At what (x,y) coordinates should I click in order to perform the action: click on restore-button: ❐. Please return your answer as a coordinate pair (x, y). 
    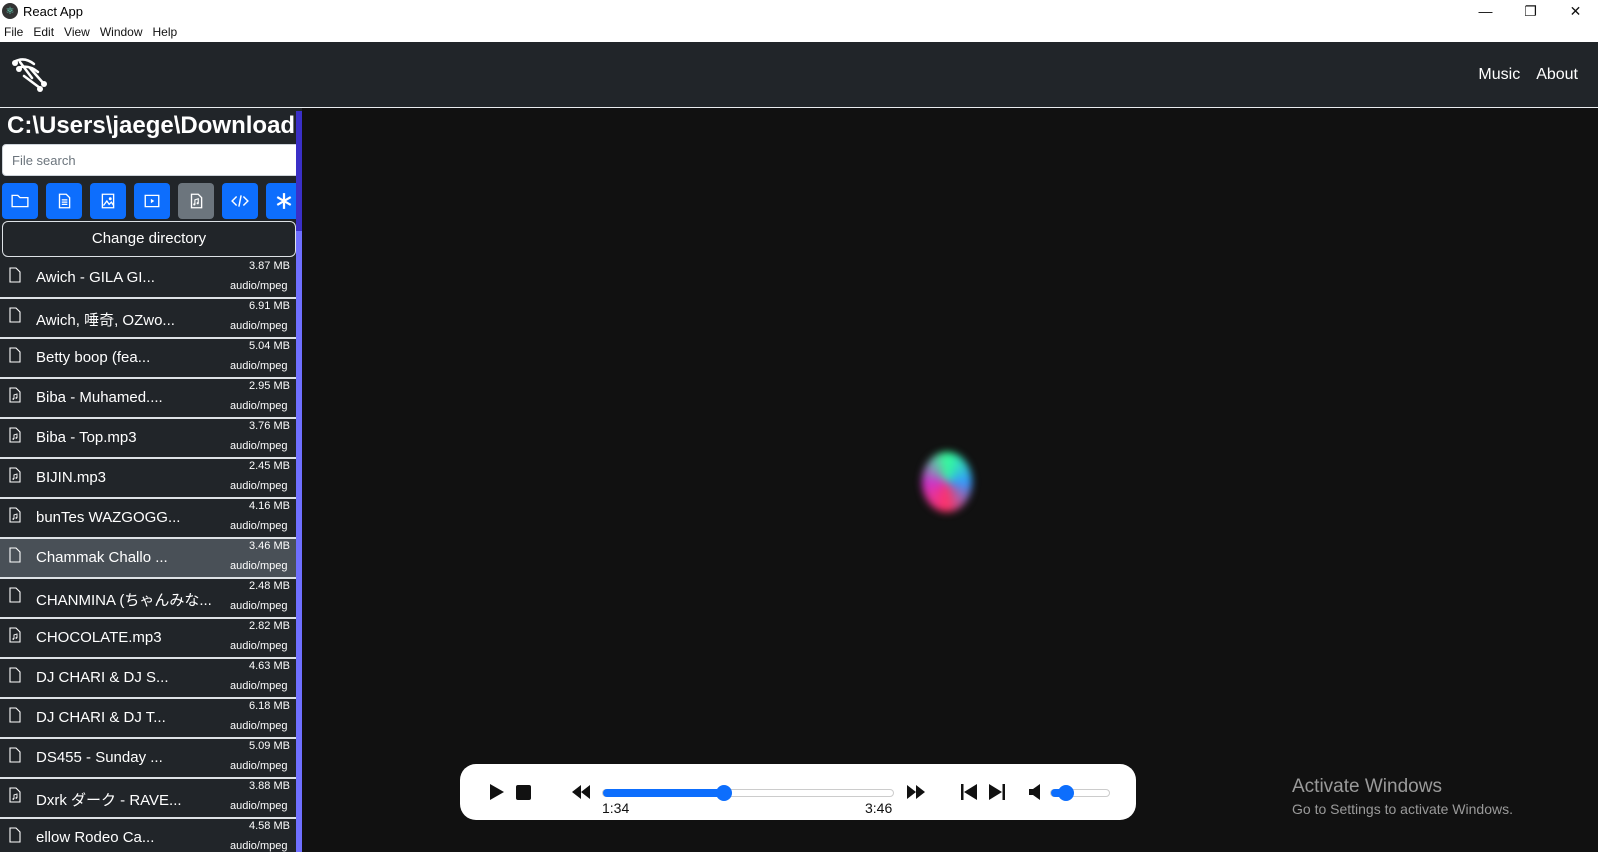
    Looking at the image, I should click on (1530, 11).